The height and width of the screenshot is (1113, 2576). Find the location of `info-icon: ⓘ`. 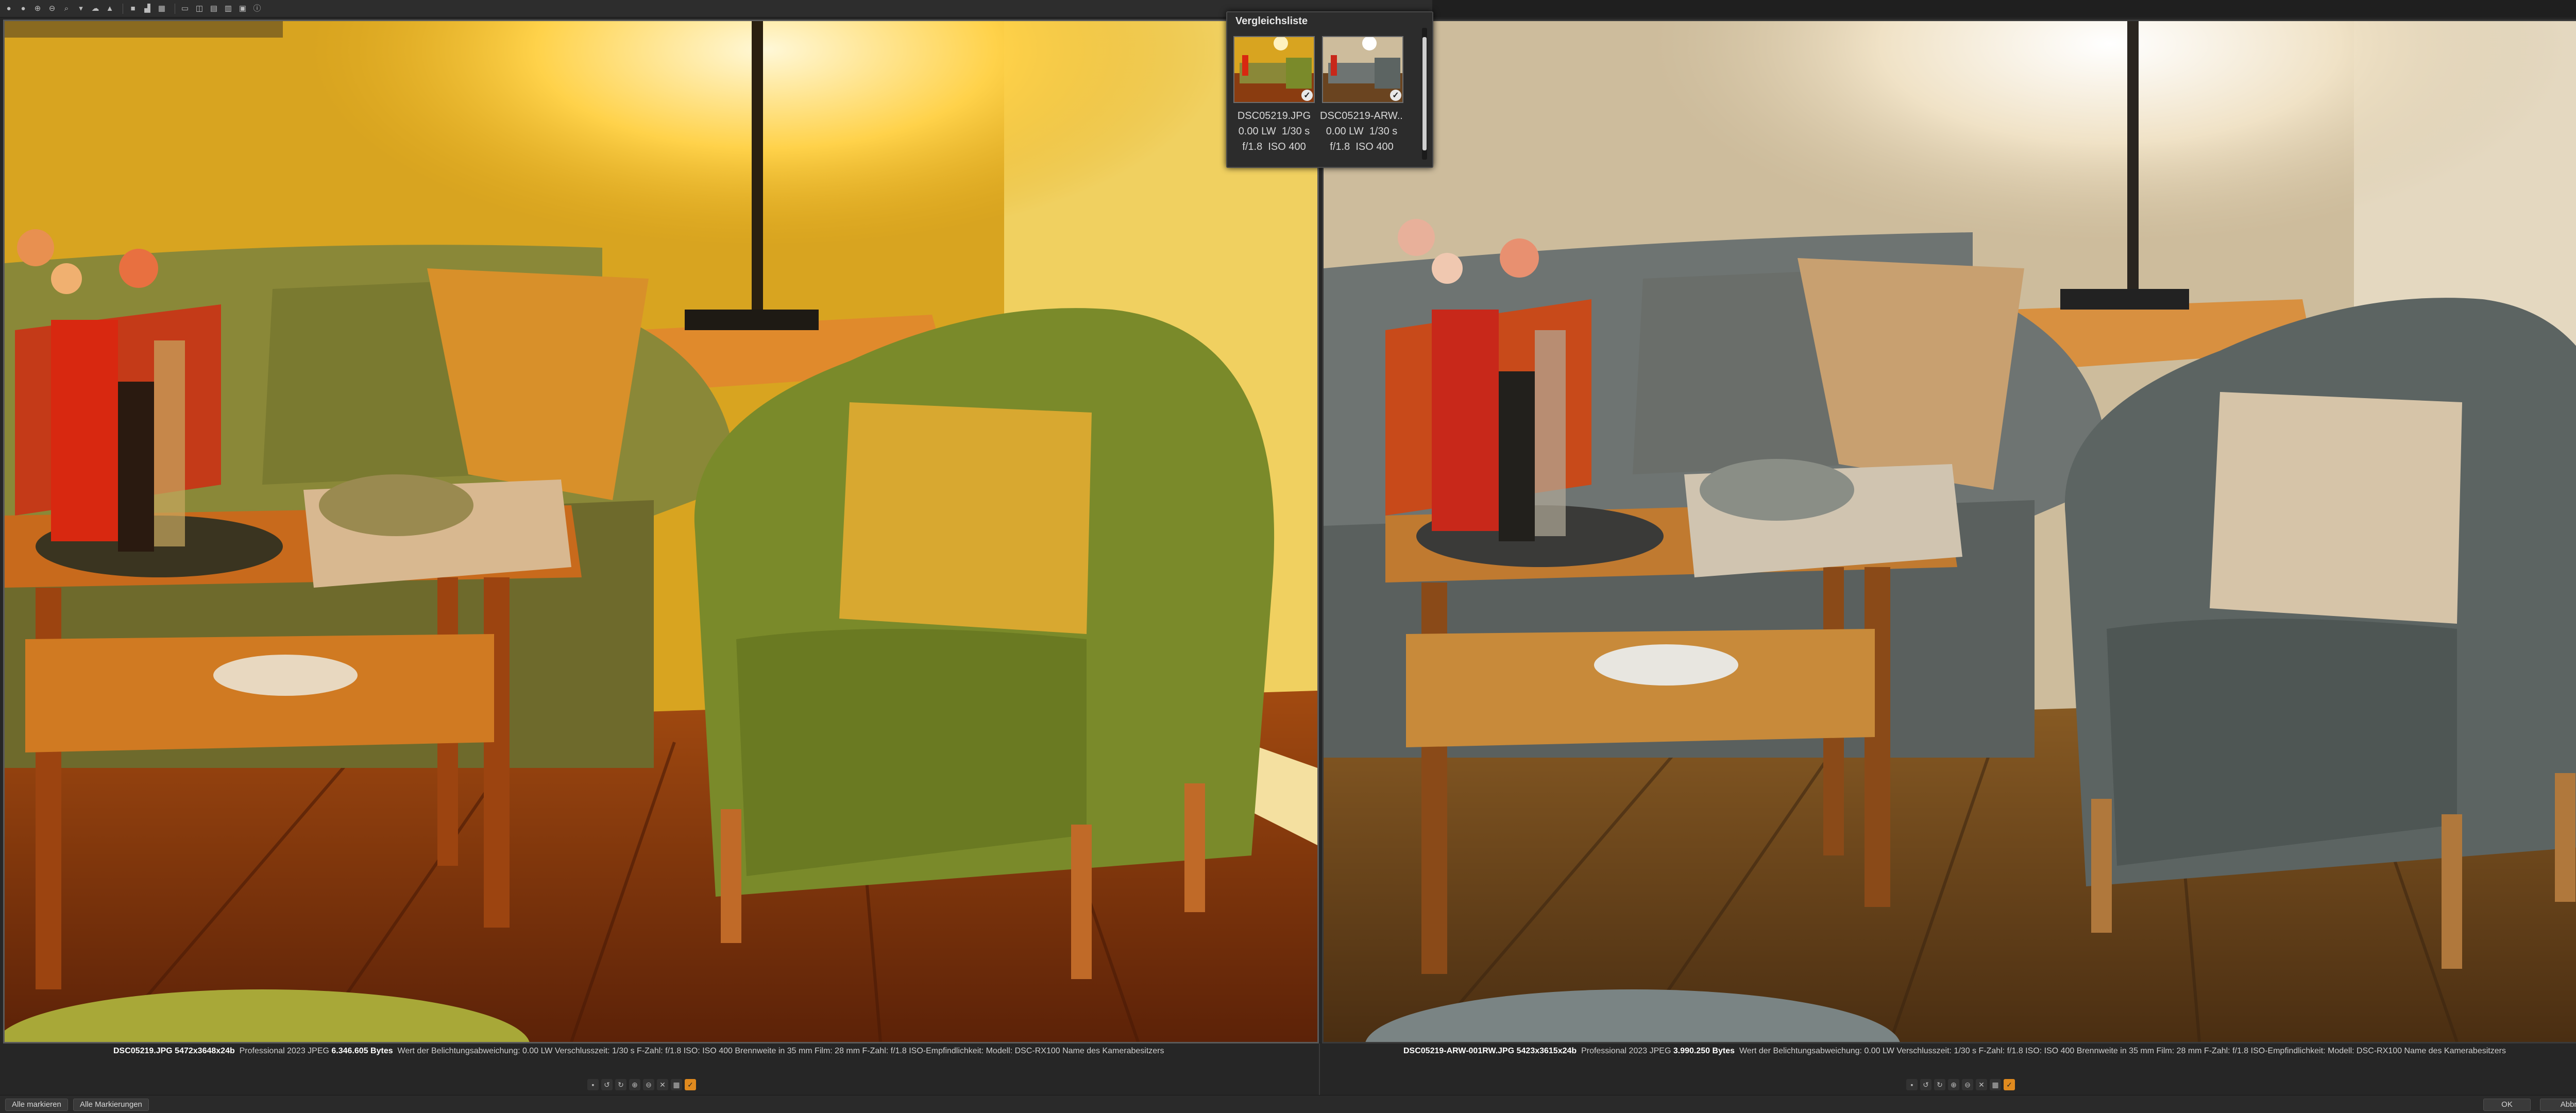

info-icon: ⓘ is located at coordinates (257, 9).